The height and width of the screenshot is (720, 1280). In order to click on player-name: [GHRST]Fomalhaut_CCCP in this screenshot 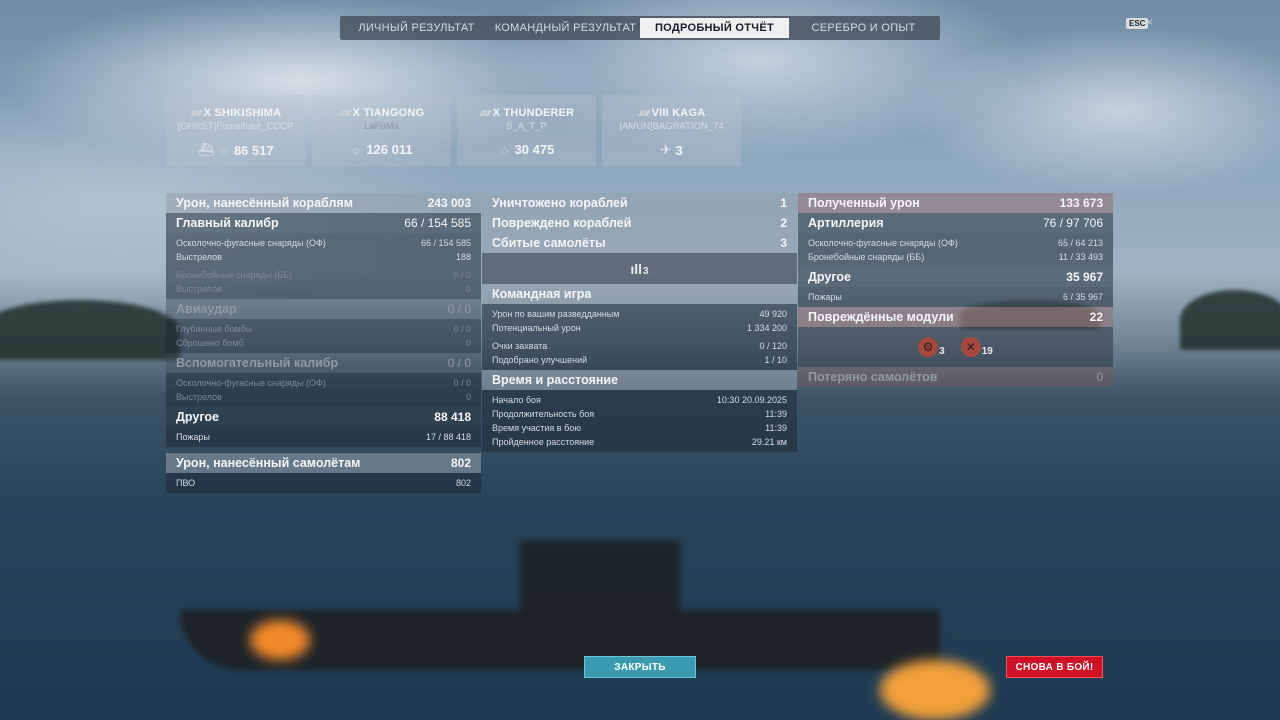, I will do `click(235, 126)`.